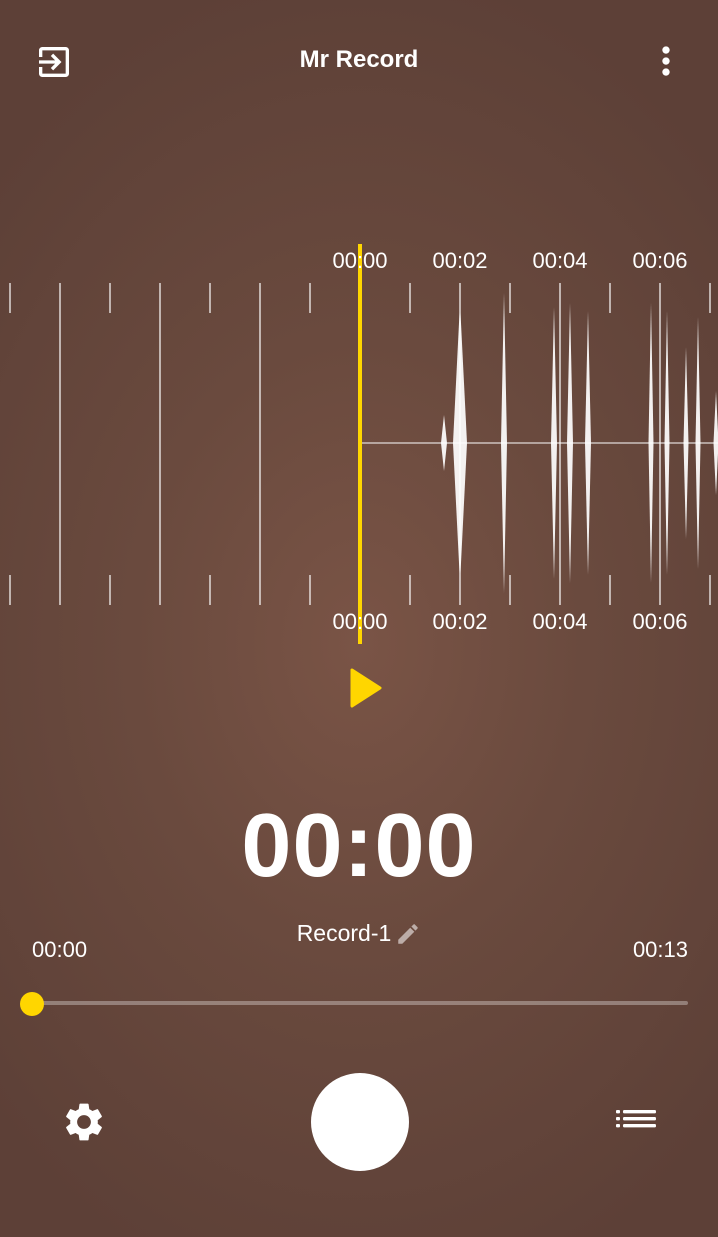 This screenshot has width=718, height=1237. What do you see at coordinates (360, 621) in the screenshot?
I see `bottom-time-label: 00:00` at bounding box center [360, 621].